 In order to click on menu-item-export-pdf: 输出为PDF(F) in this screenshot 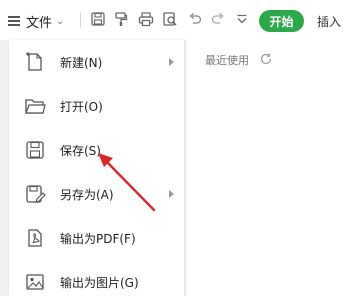, I will do `click(97, 238)`.